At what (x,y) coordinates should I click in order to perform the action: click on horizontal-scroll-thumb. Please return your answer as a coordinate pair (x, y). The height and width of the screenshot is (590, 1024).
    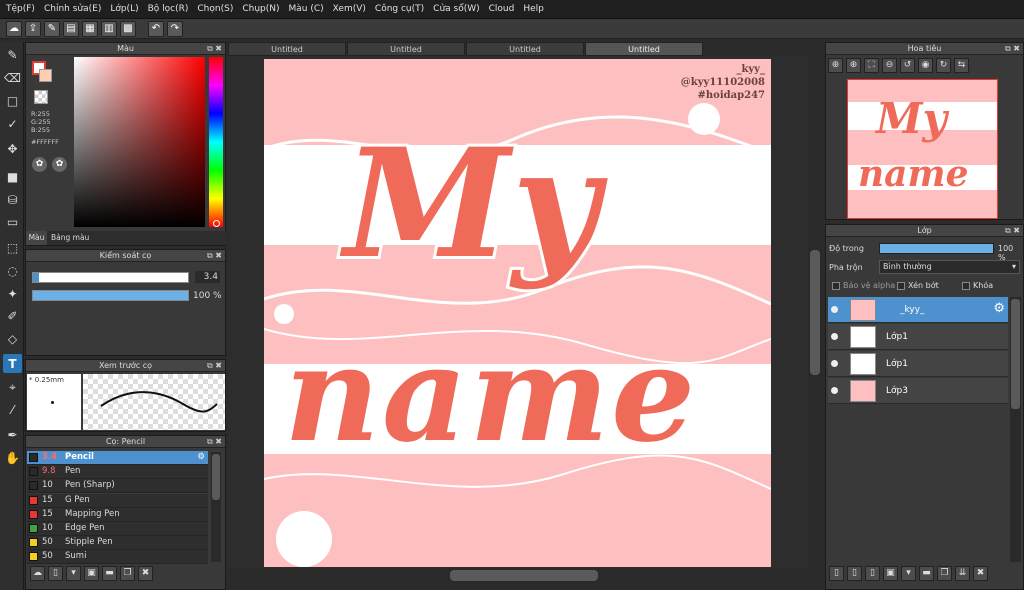
    Looking at the image, I should click on (524, 575).